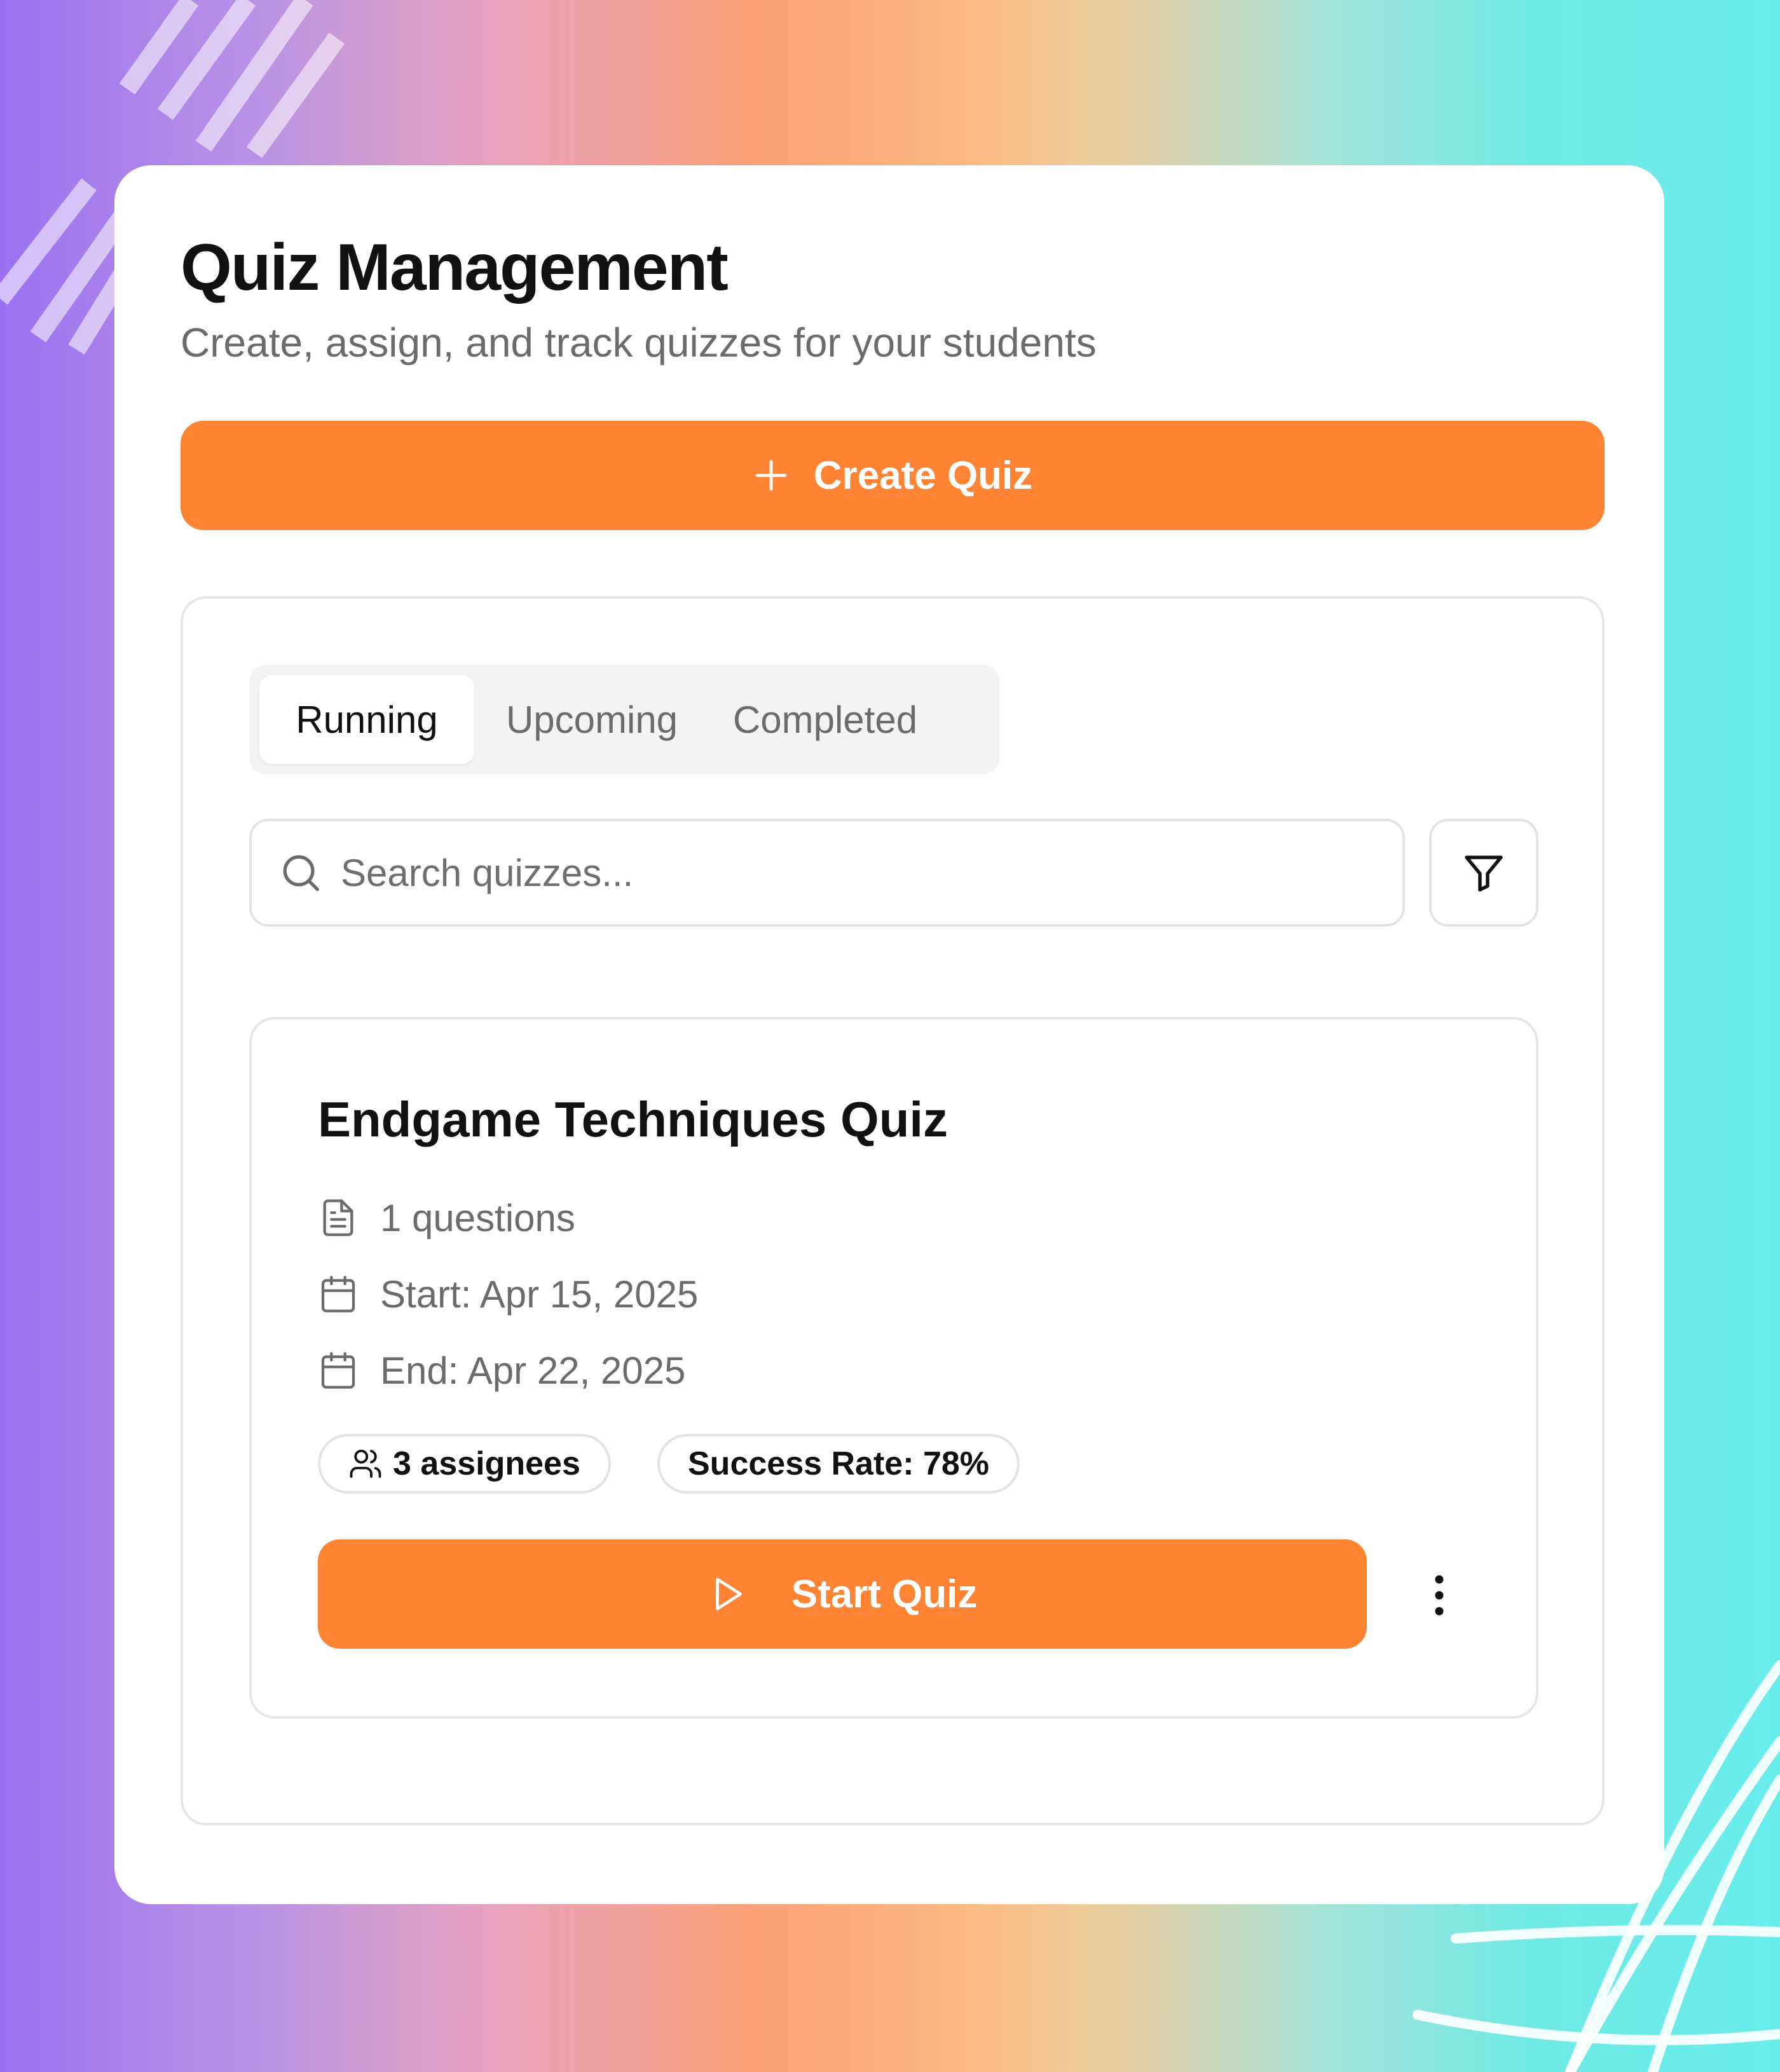 This screenshot has height=2072, width=1780. What do you see at coordinates (539, 1294) in the screenshot?
I see `quiz-start-date: Start: Apr 15, 2025` at bounding box center [539, 1294].